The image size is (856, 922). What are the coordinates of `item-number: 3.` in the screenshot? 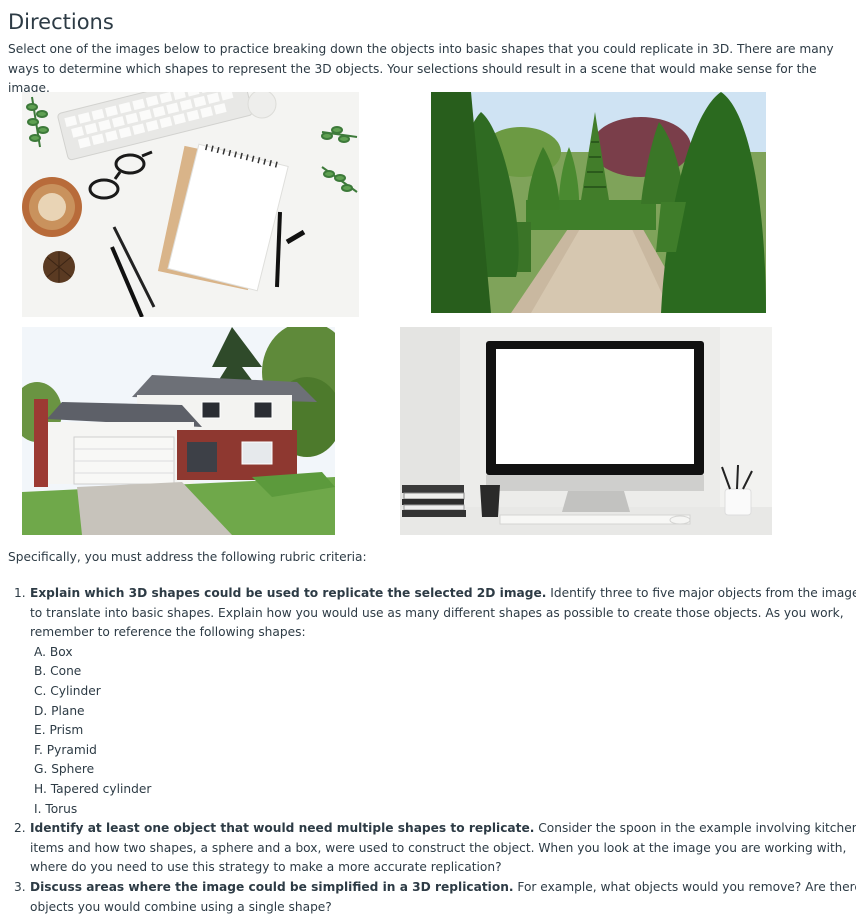 It's located at (20, 886).